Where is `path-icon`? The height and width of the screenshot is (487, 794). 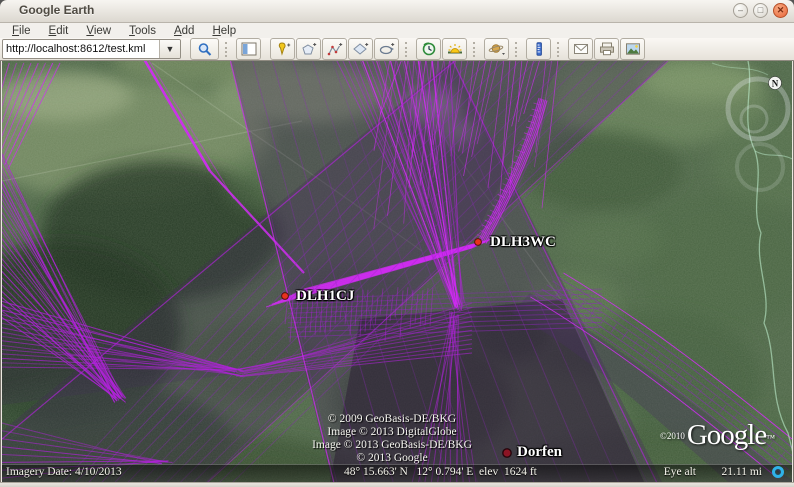
path-icon is located at coordinates (335, 49).